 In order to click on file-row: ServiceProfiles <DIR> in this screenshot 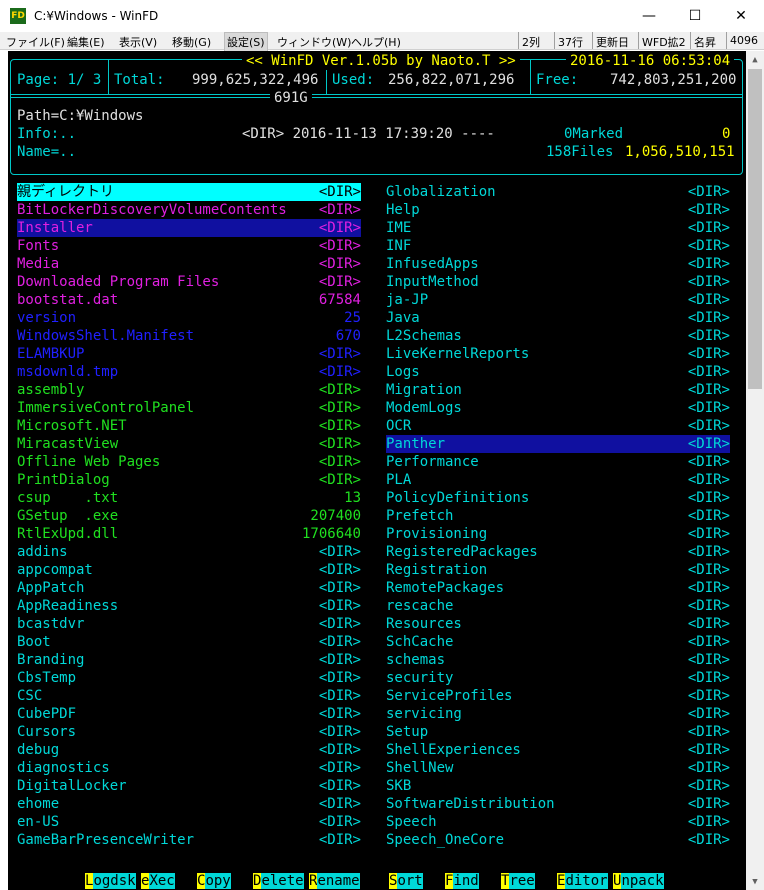, I will do `click(558, 696)`.